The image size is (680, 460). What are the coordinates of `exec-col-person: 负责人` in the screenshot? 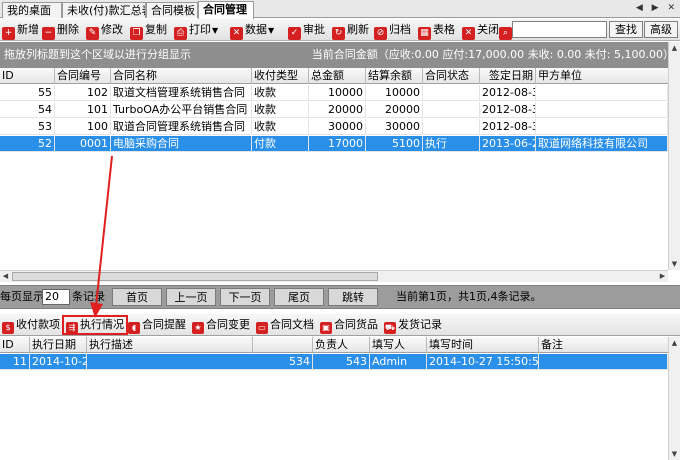 It's located at (341, 345).